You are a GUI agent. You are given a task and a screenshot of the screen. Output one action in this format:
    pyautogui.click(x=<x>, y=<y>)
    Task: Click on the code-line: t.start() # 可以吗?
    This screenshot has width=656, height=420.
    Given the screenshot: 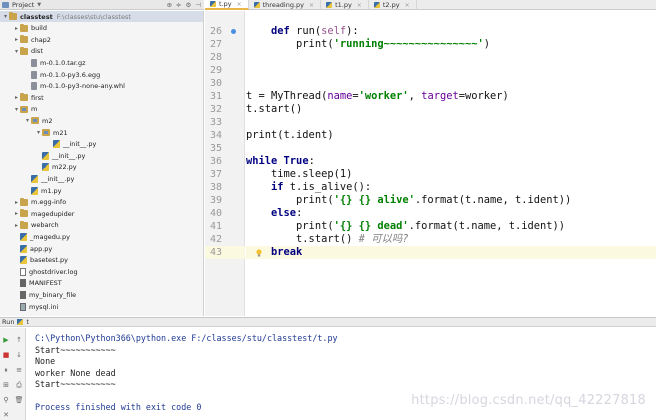 What is the action you would take?
    pyautogui.click(x=451, y=239)
    